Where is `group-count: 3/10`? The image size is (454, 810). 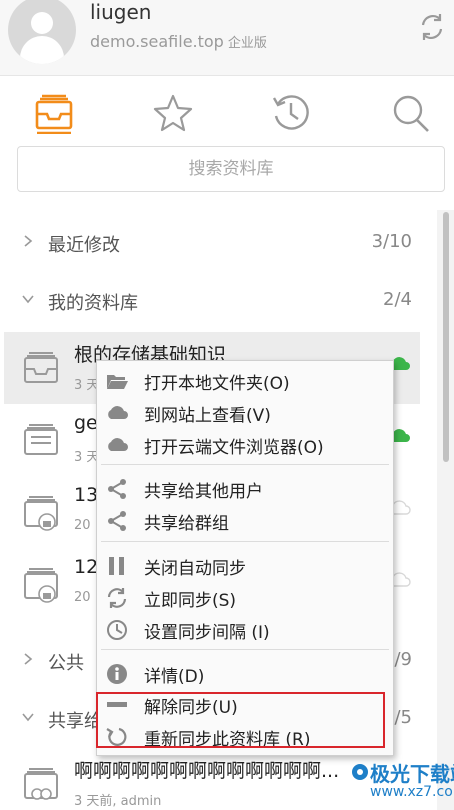
group-count: 3/10 is located at coordinates (391, 241).